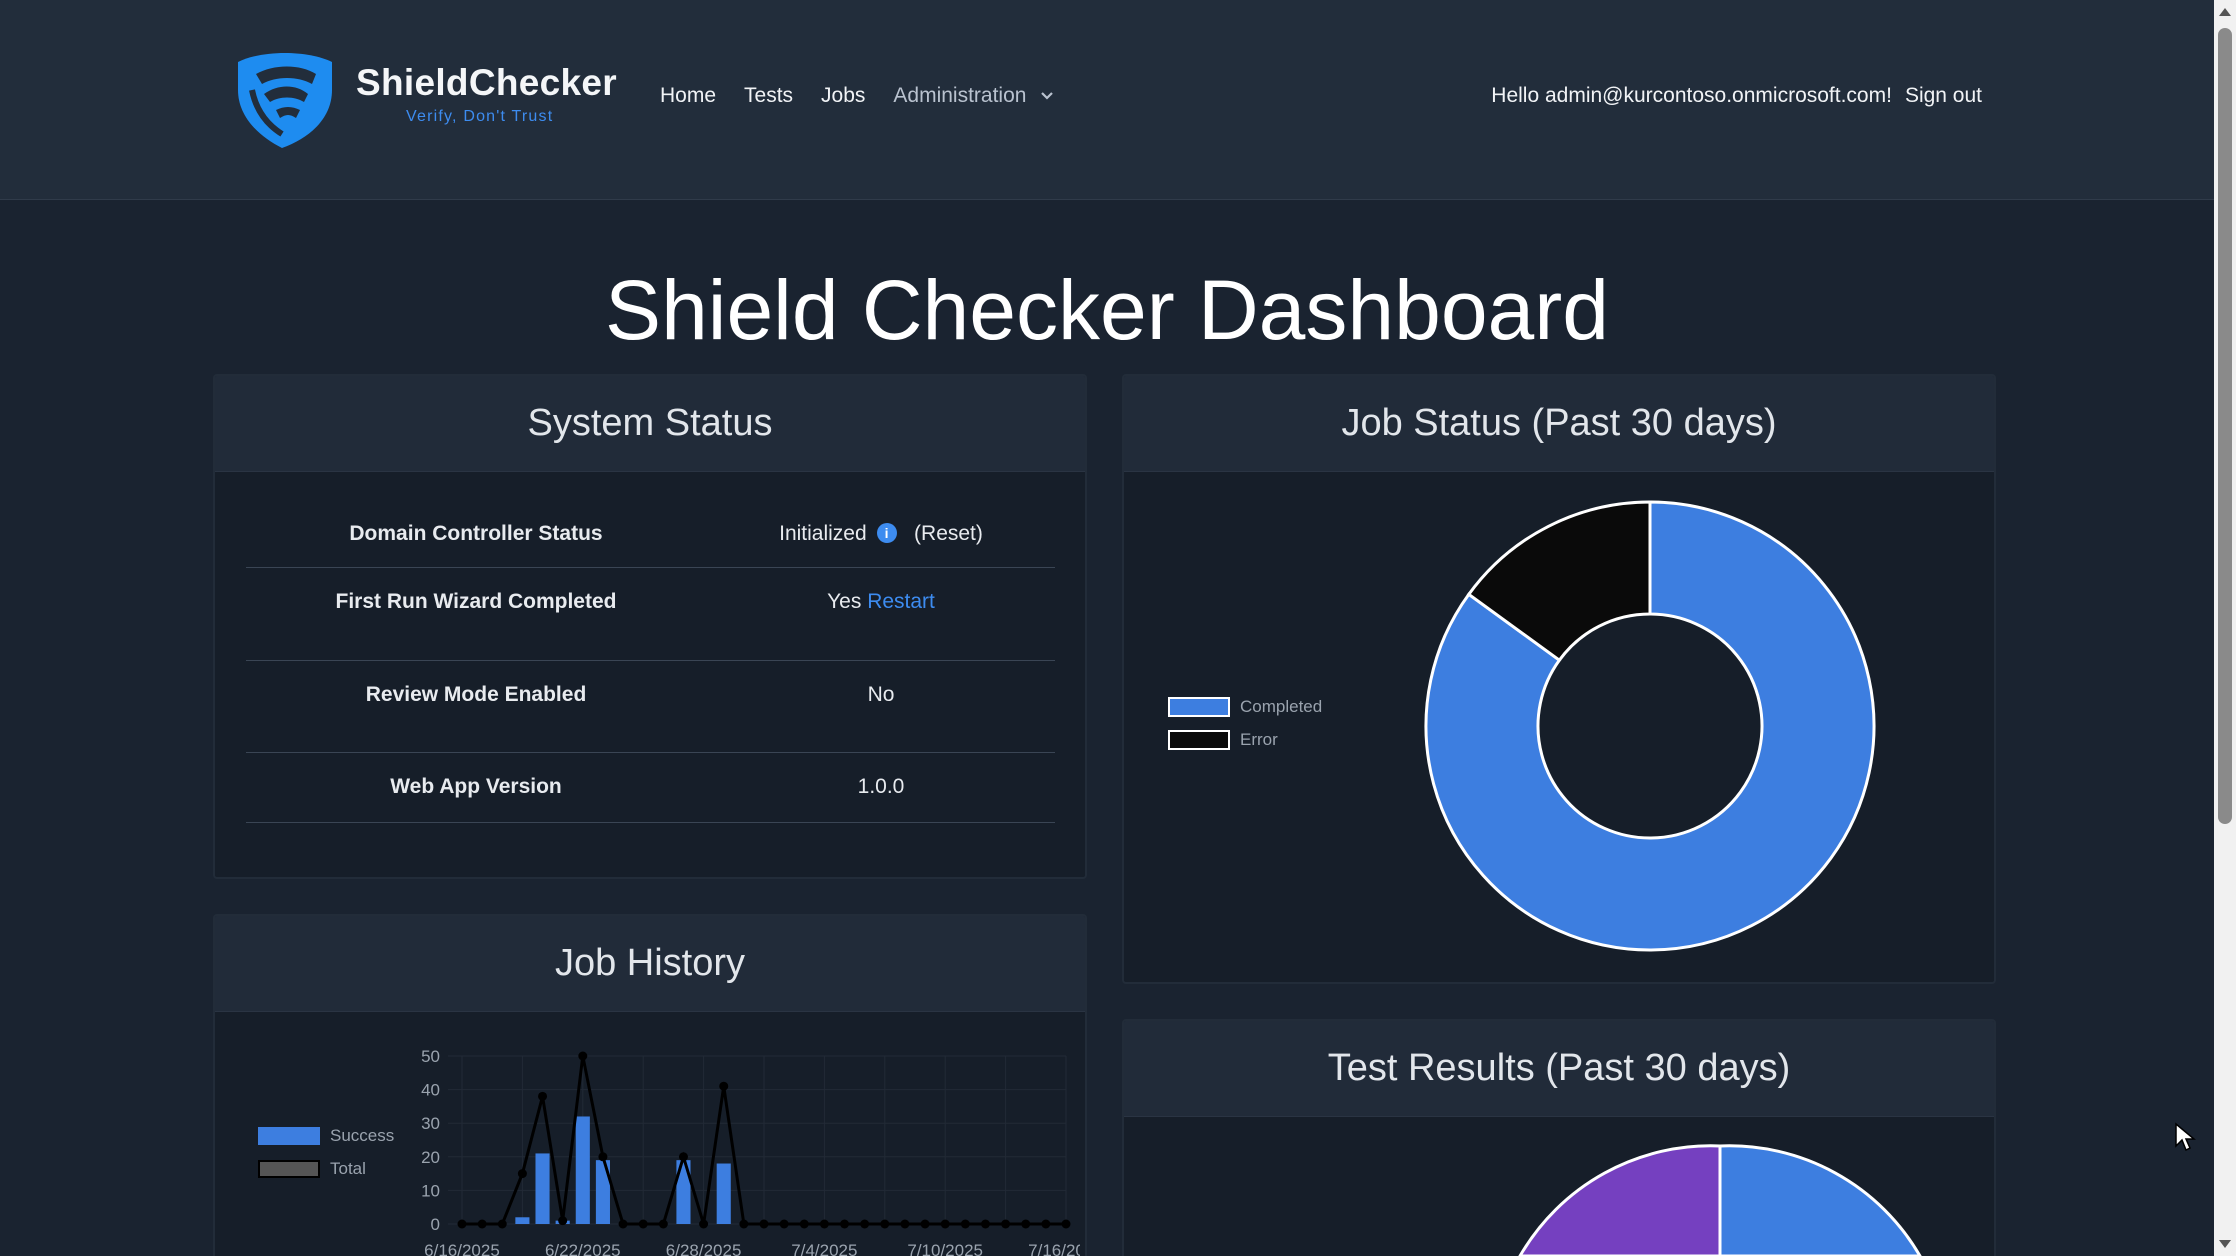  What do you see at coordinates (486, 82) in the screenshot?
I see `brand-name: ShieldChecker` at bounding box center [486, 82].